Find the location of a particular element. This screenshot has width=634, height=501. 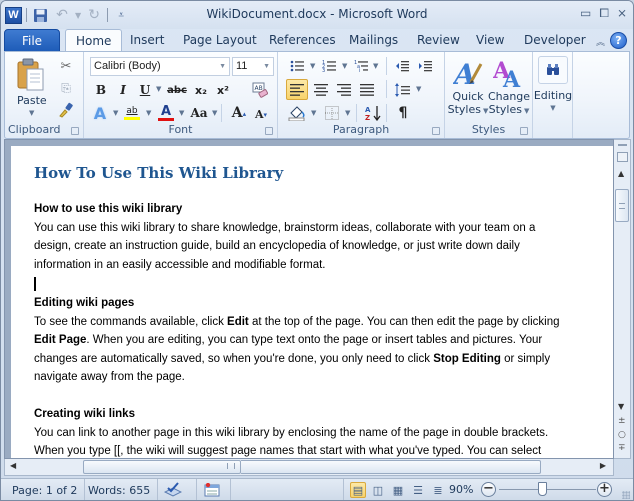

text-effects-button: A is located at coordinates (100, 113).